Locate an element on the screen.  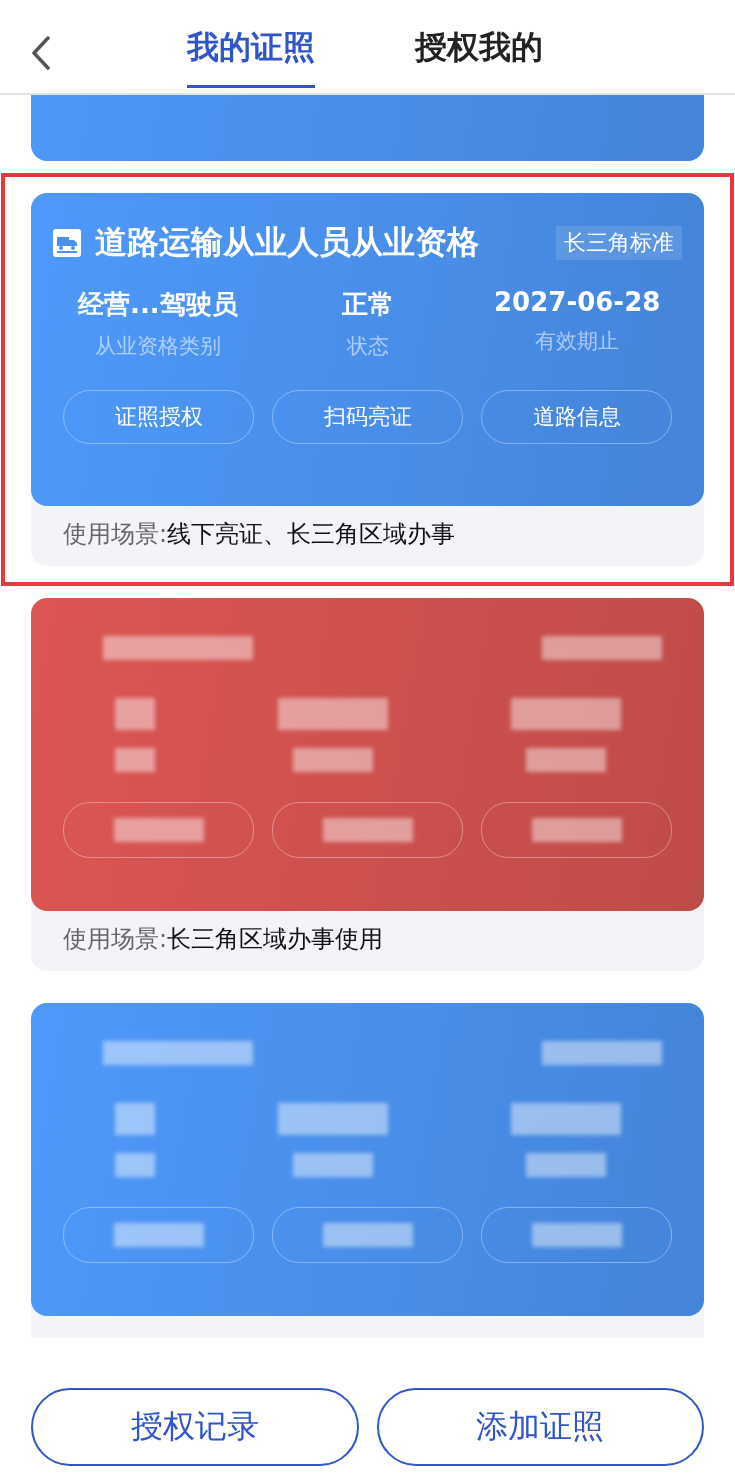
field-label: 有效期止 is located at coordinates (577, 341).